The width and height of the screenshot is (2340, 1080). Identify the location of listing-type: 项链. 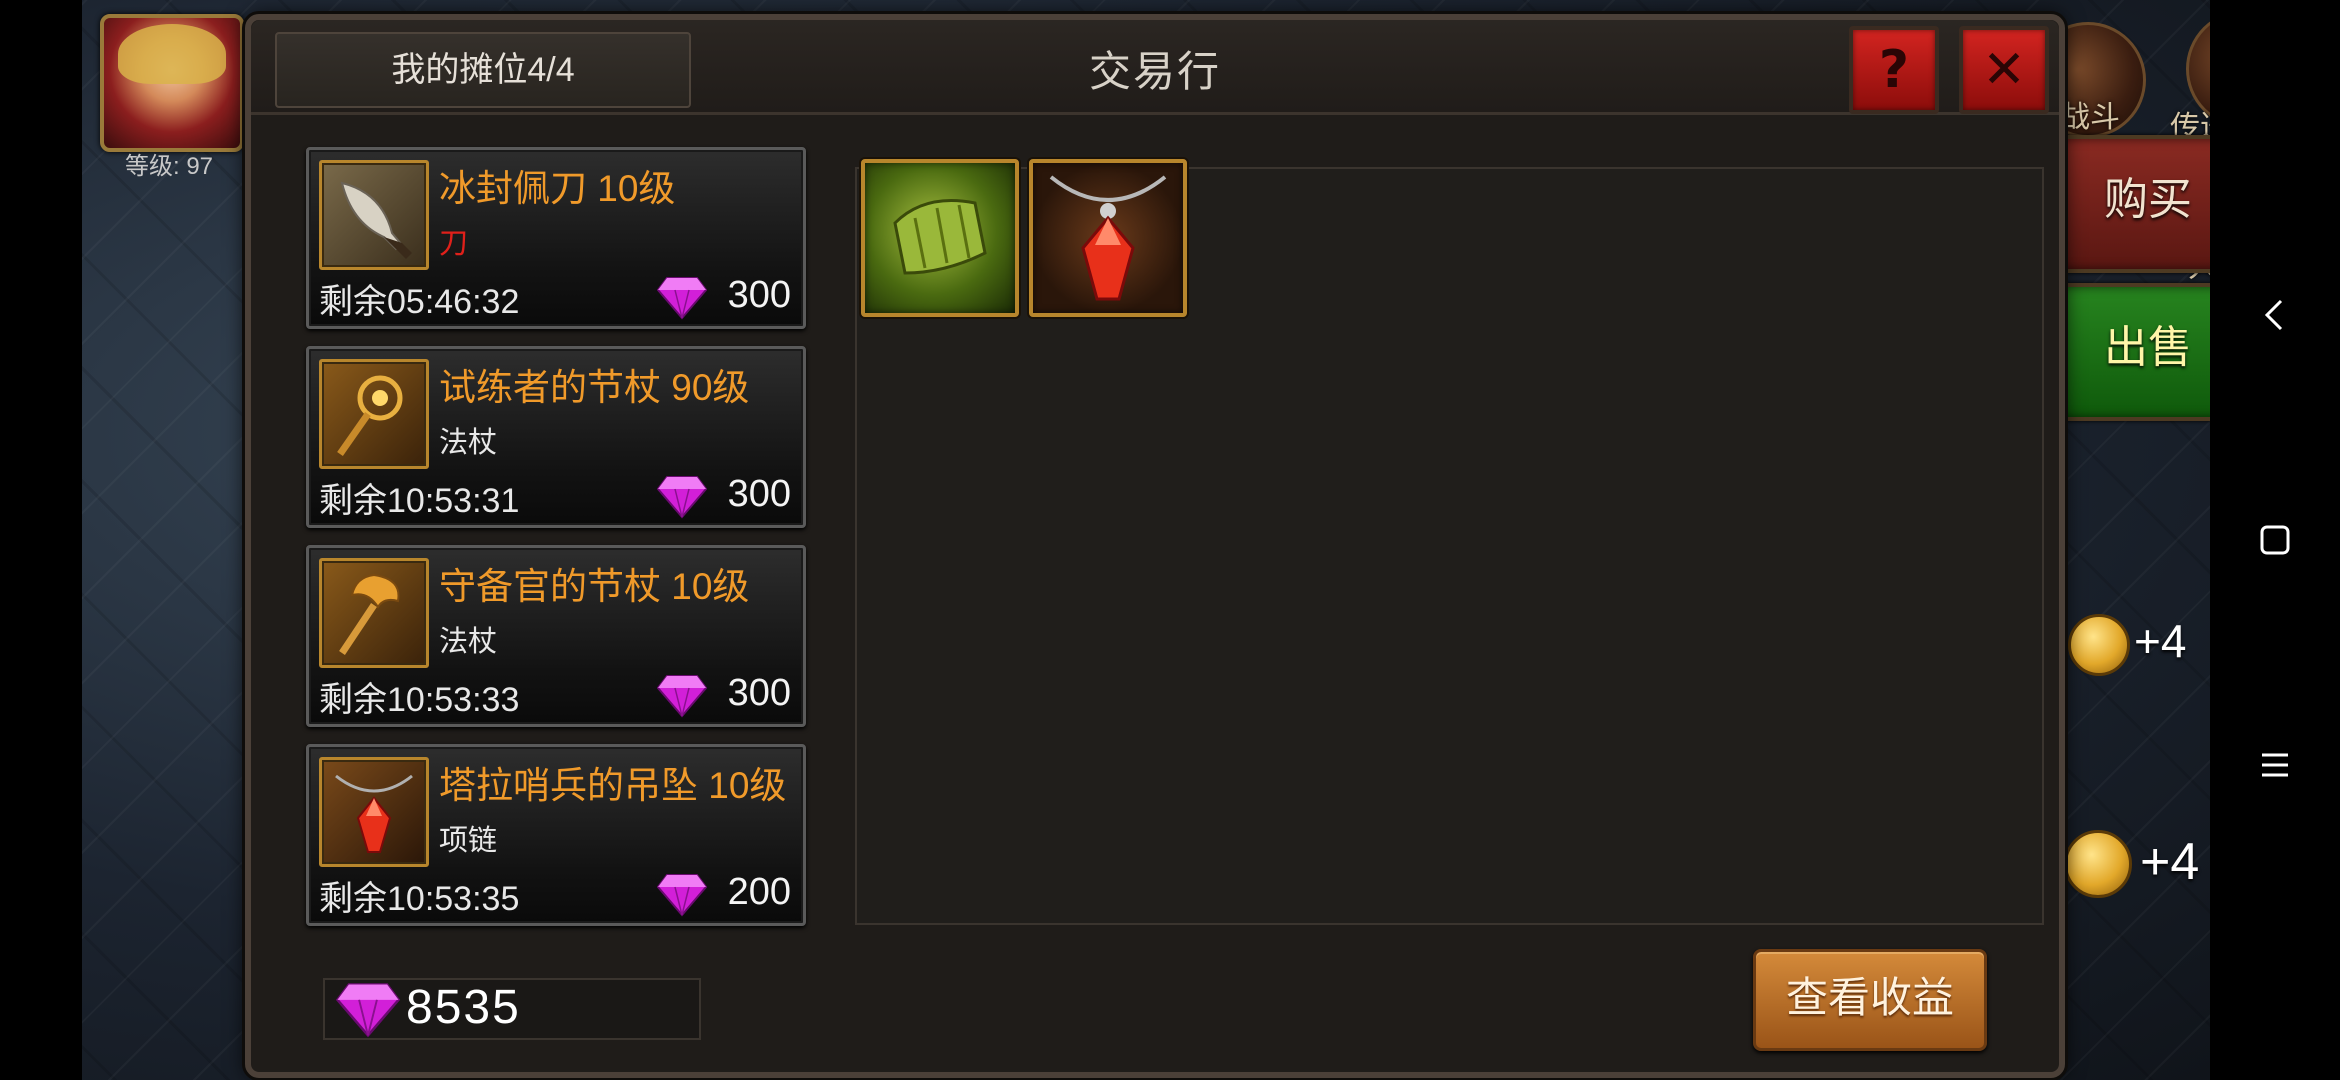
(468, 841).